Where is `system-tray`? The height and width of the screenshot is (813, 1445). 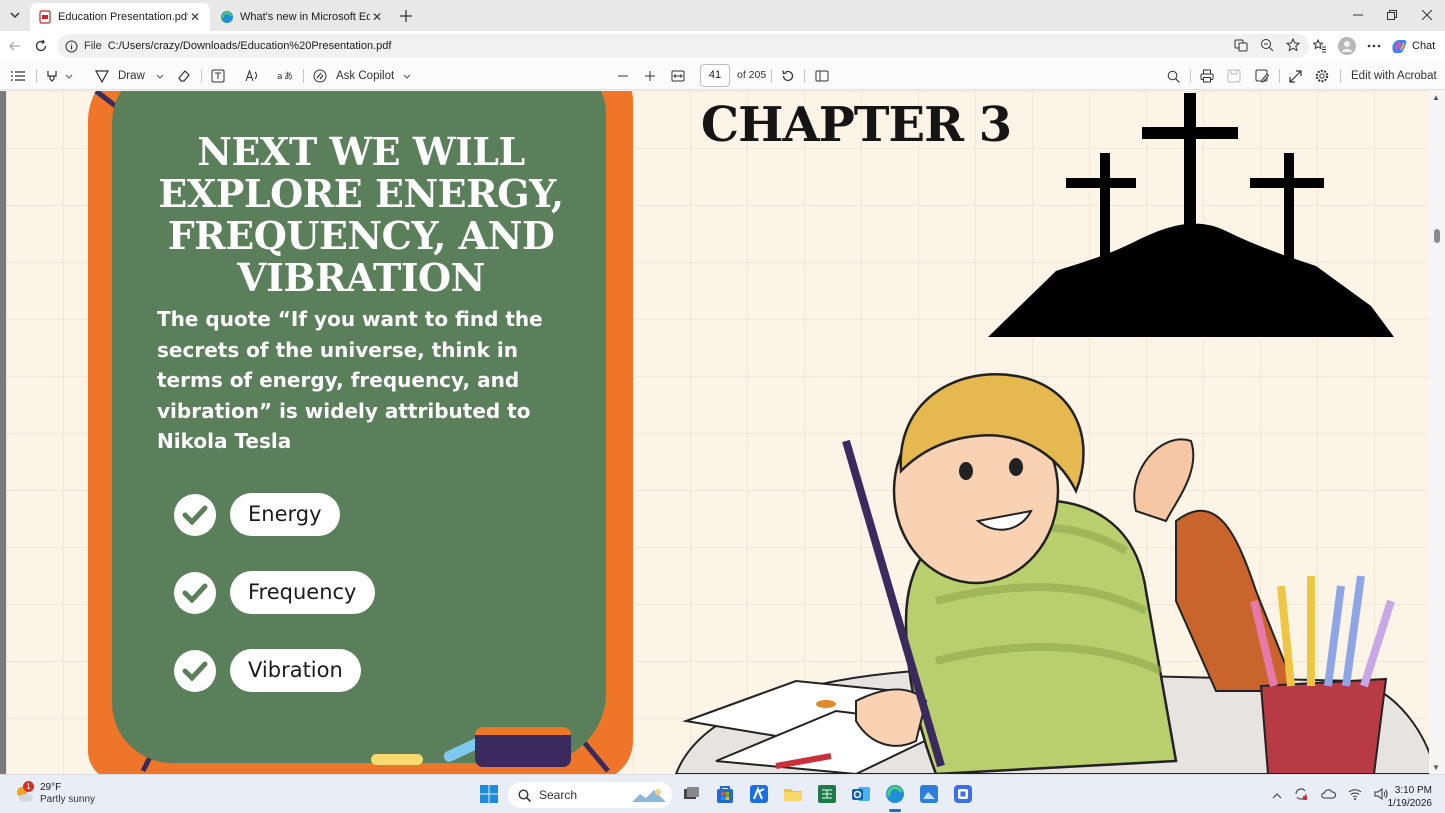 system-tray is located at coordinates (1330, 795).